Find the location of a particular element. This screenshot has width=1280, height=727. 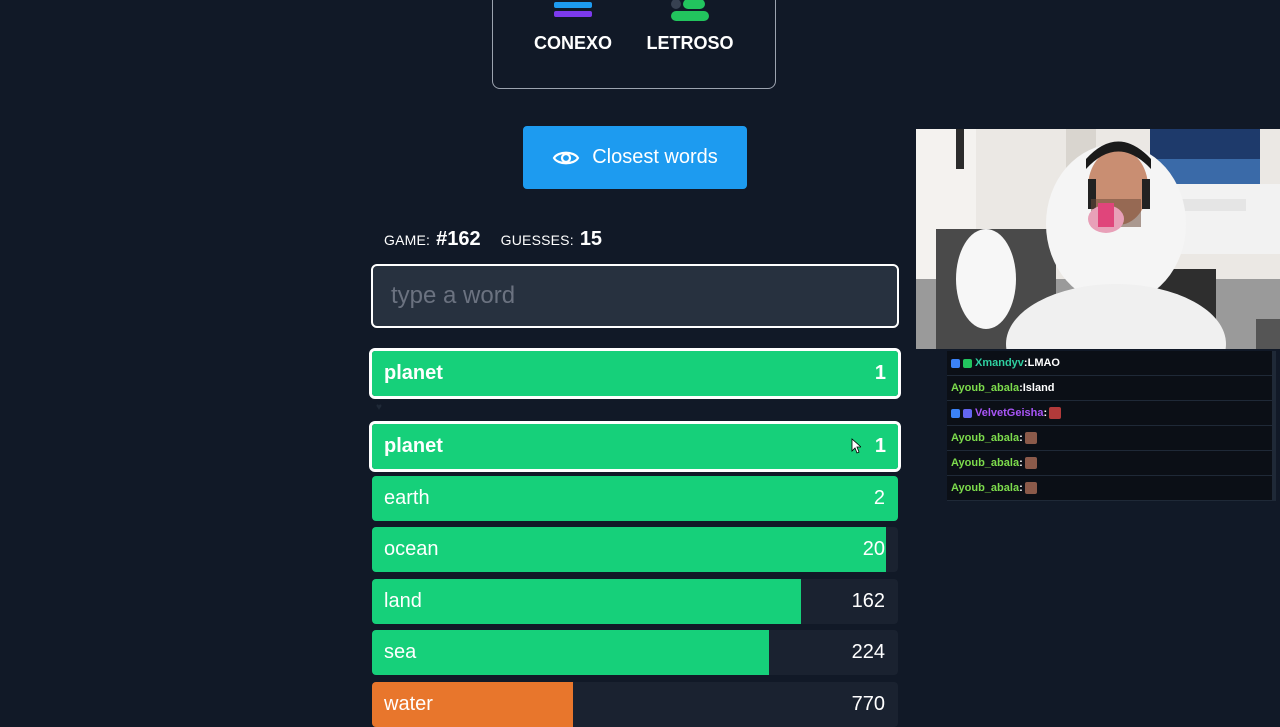

game-info: GAME: #162 GUESSES: 15 is located at coordinates (500, 239).